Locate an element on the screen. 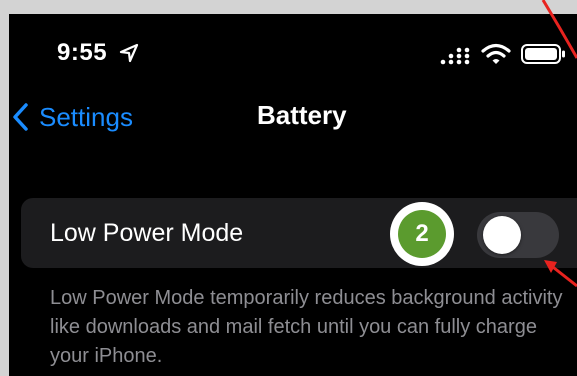  signal-bars-icon is located at coordinates (455, 56).